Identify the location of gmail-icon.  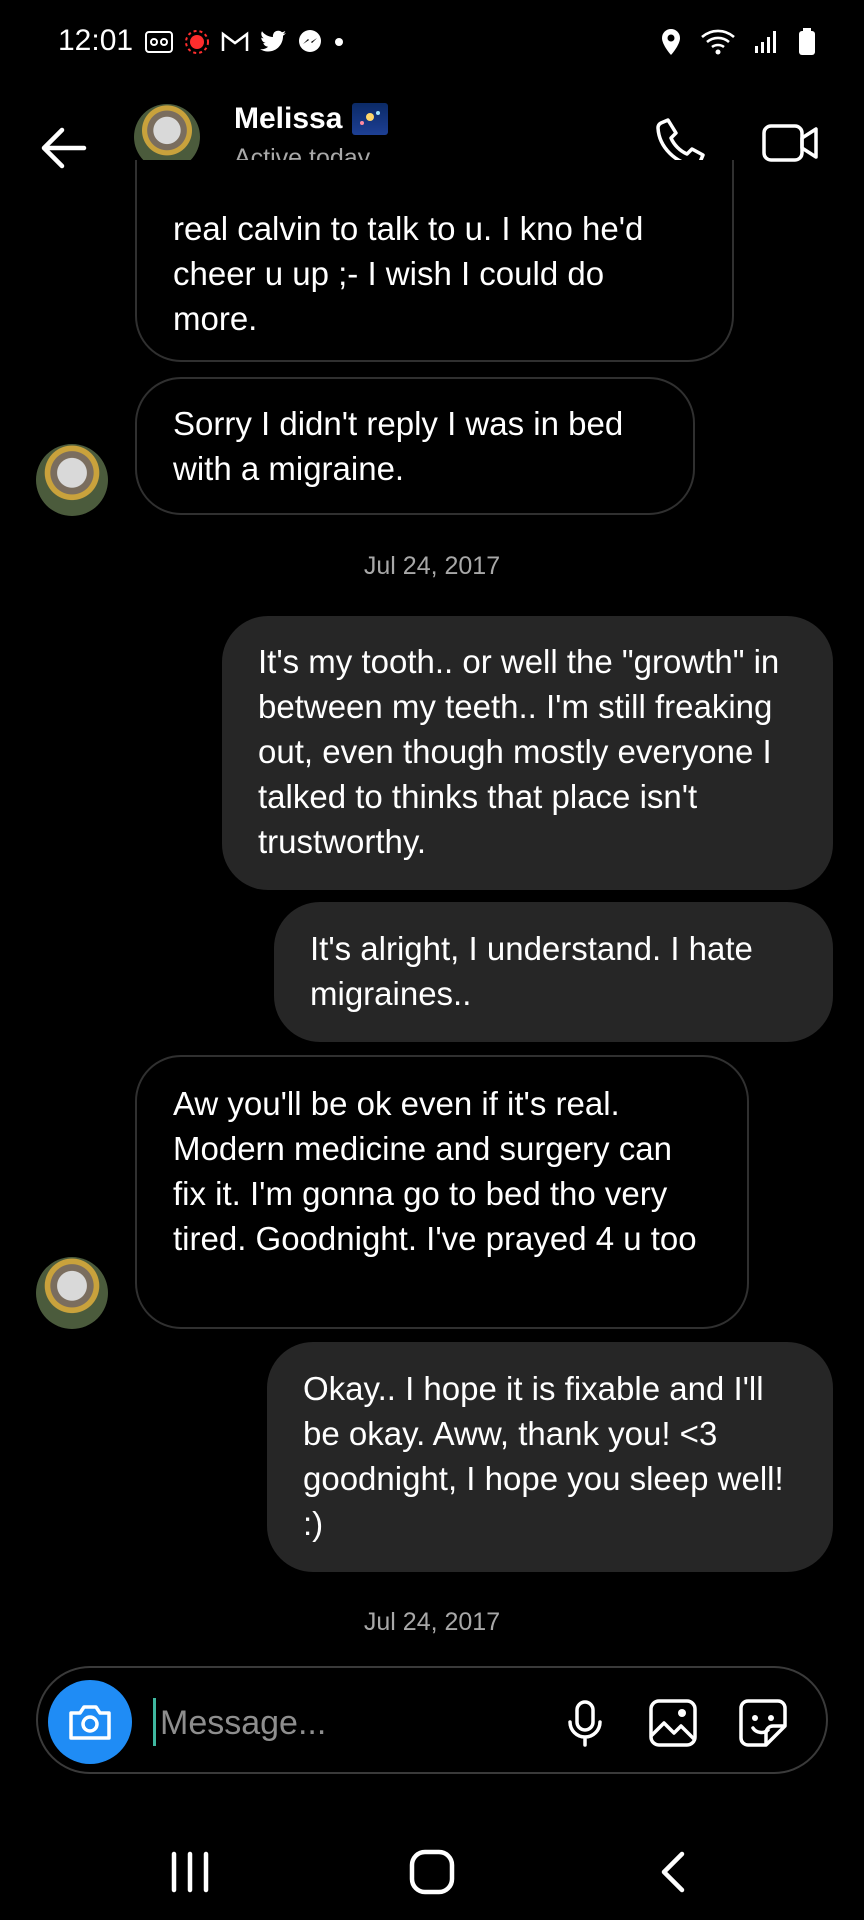
(235, 41).